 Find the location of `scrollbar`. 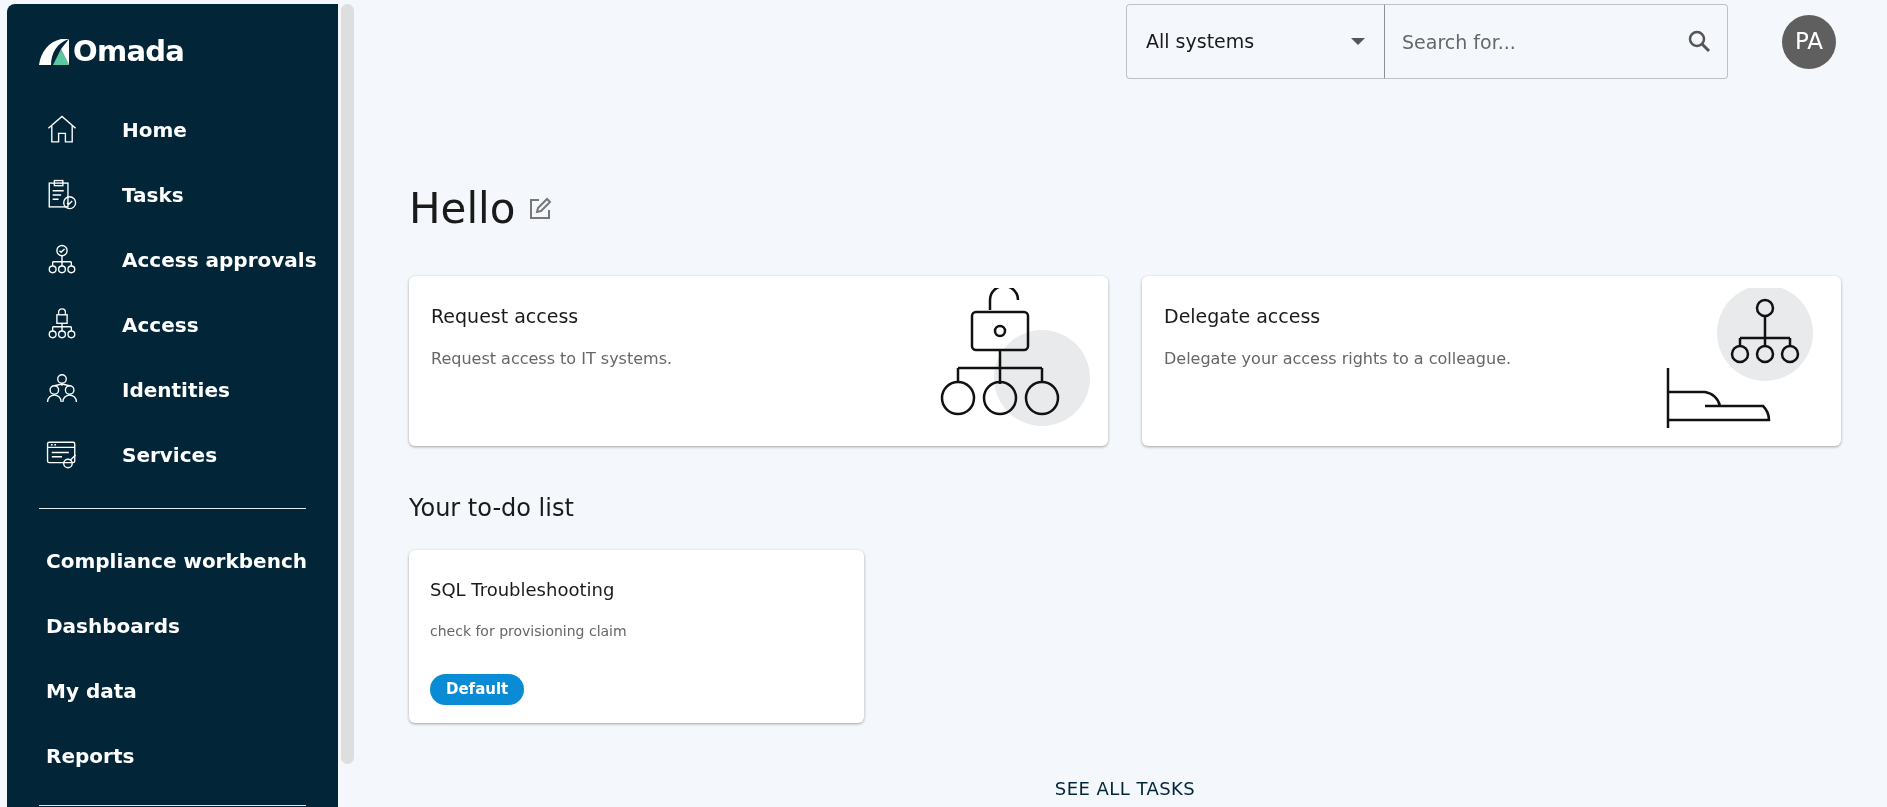

scrollbar is located at coordinates (347, 384).